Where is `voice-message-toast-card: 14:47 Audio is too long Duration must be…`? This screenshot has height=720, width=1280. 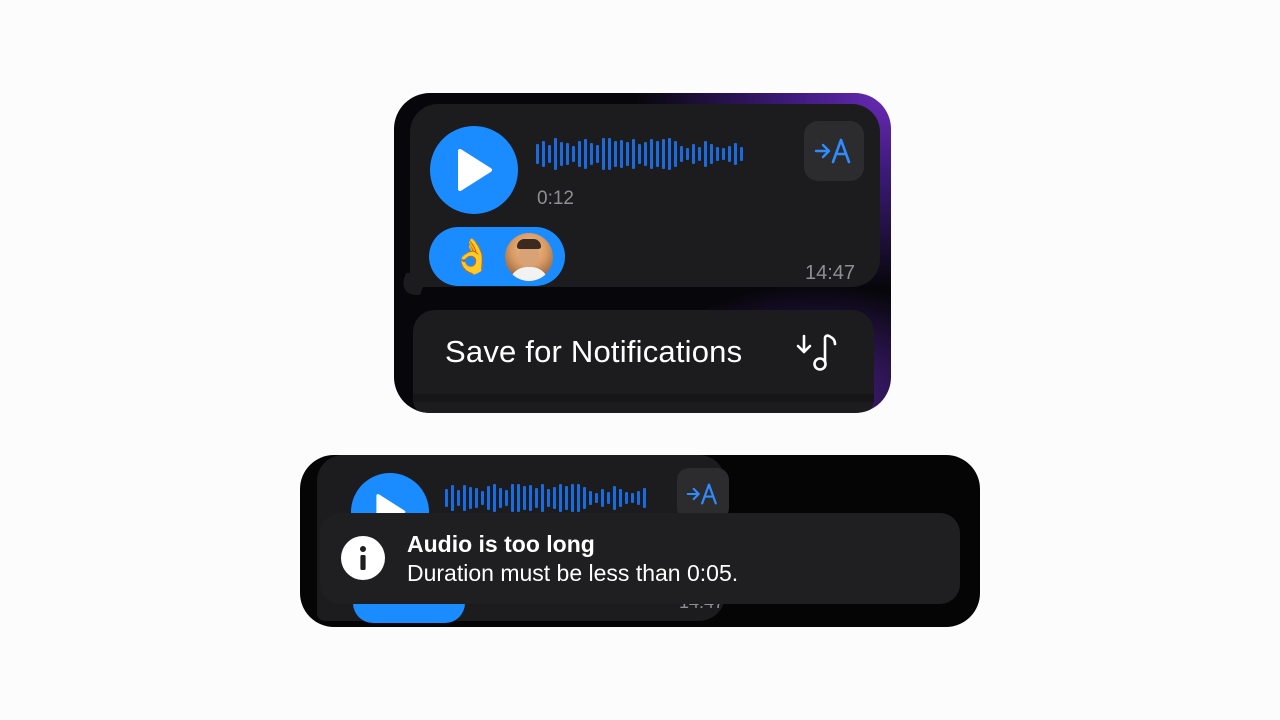
voice-message-toast-card: 14:47 Audio is too long Duration must be… is located at coordinates (640, 541).